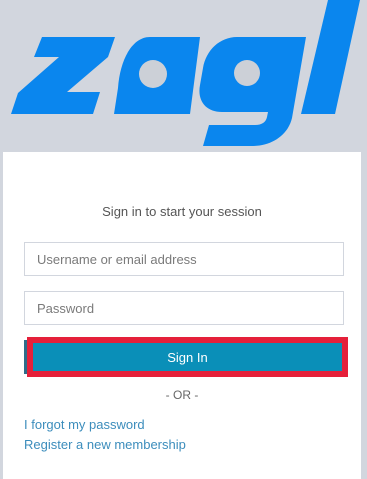  What do you see at coordinates (105, 444) in the screenshot?
I see `register-link: Register a new membership` at bounding box center [105, 444].